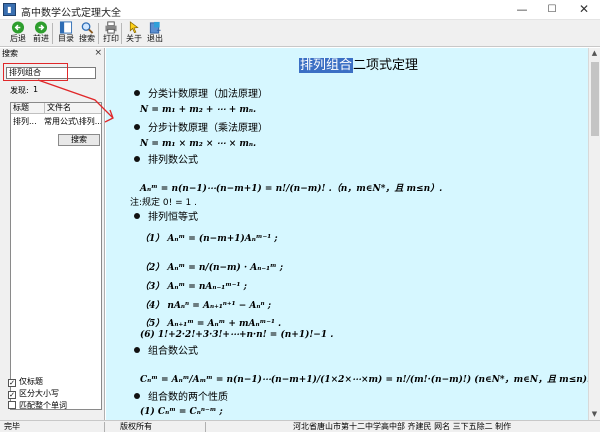 This screenshot has width=600, height=432. What do you see at coordinates (163, 203) in the screenshot?
I see `note-text: 注:规定 0! = 1 .` at bounding box center [163, 203].